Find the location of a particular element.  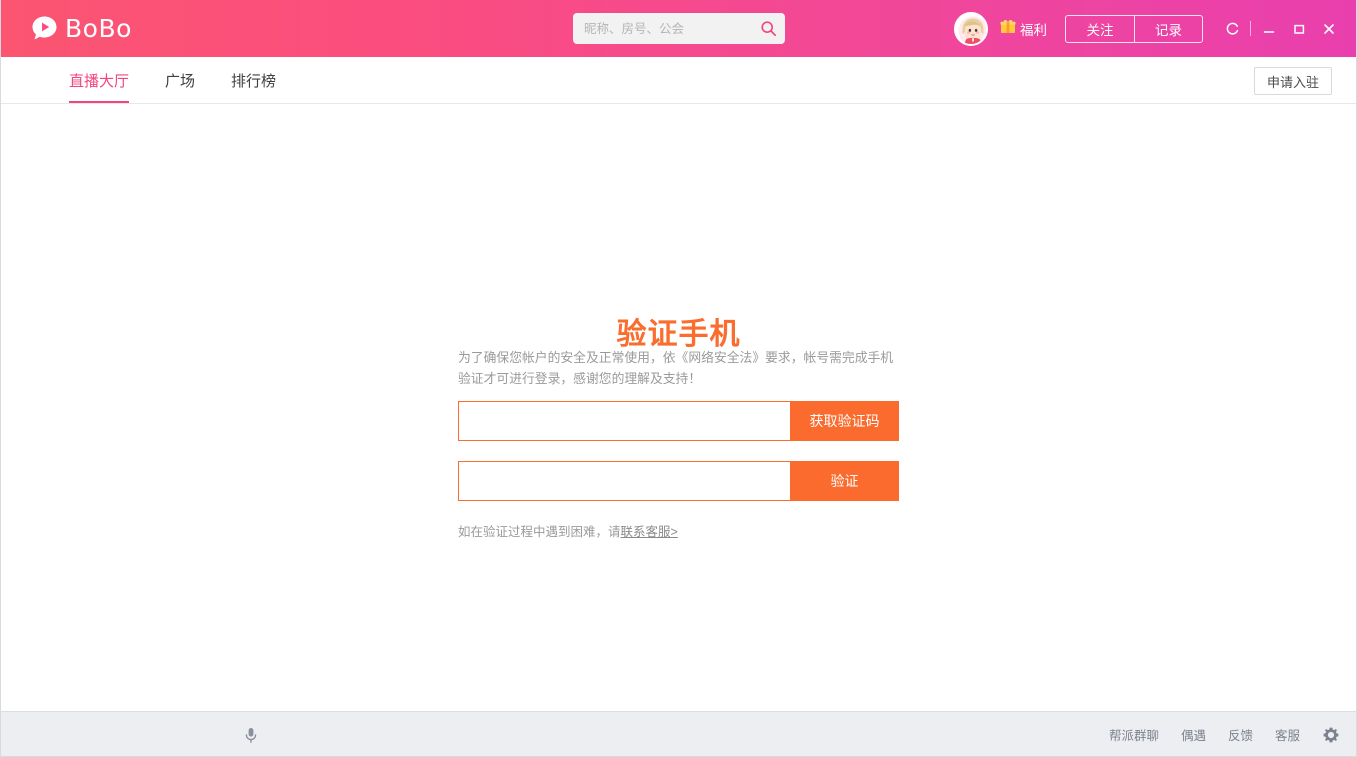

help-text: 如在验证过程中遇到困难，请 is located at coordinates (539, 532).